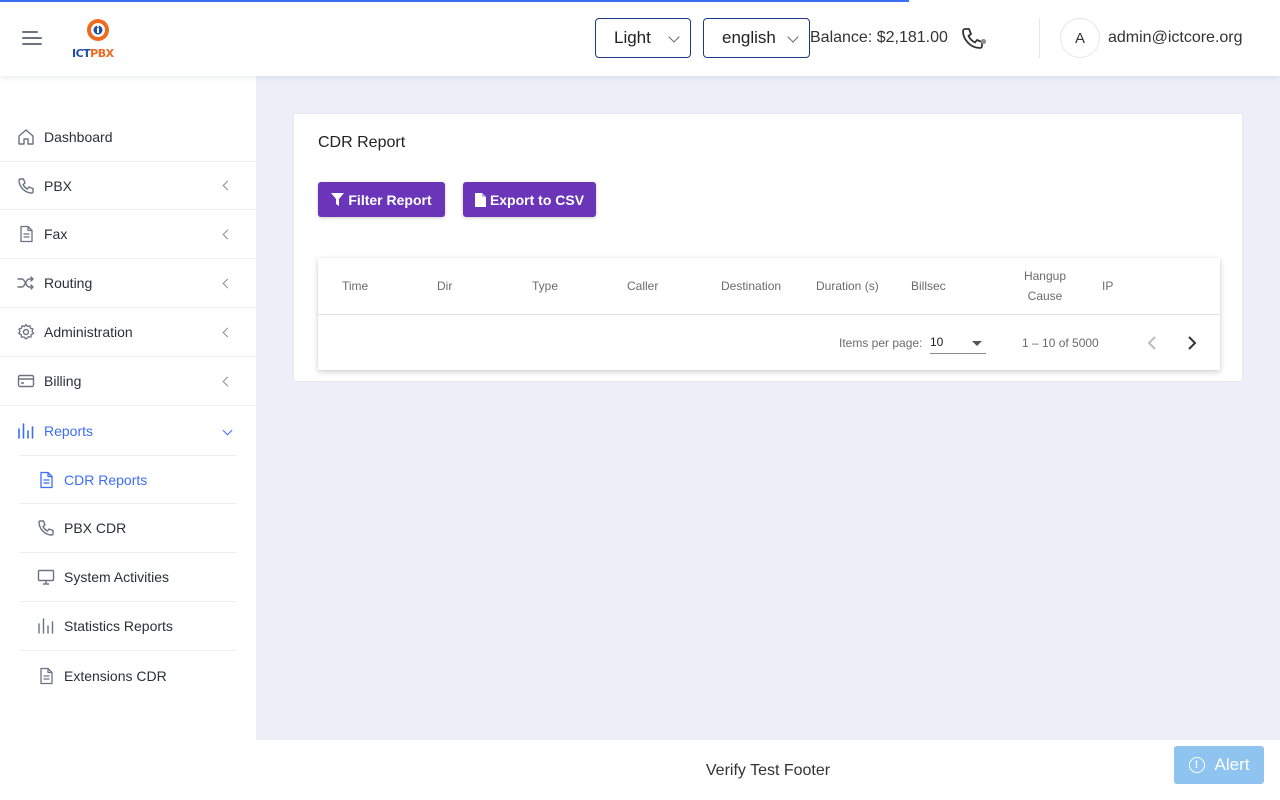  I want to click on items-per-page-label: Items per page:, so click(881, 343).